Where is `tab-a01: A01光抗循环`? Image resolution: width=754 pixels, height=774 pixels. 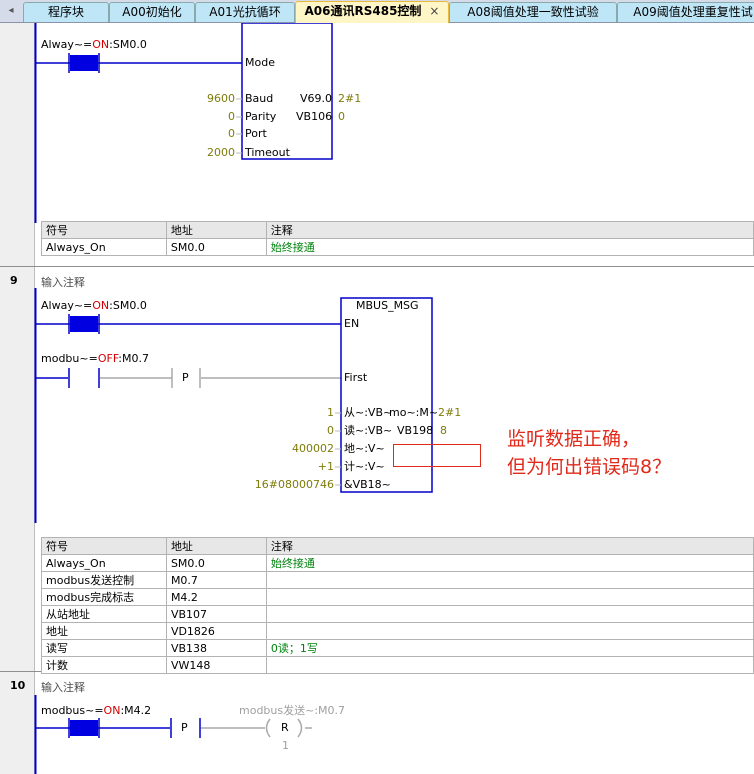
tab-a01: A01光抗循环 is located at coordinates (245, 12).